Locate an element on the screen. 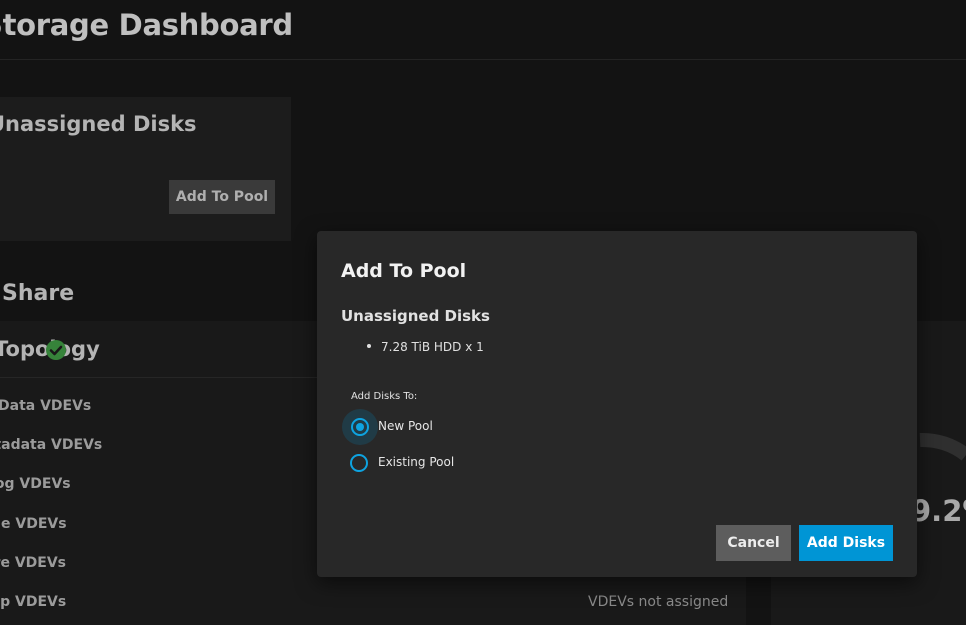 This screenshot has width=966, height=625. bullet-icon is located at coordinates (369, 346).